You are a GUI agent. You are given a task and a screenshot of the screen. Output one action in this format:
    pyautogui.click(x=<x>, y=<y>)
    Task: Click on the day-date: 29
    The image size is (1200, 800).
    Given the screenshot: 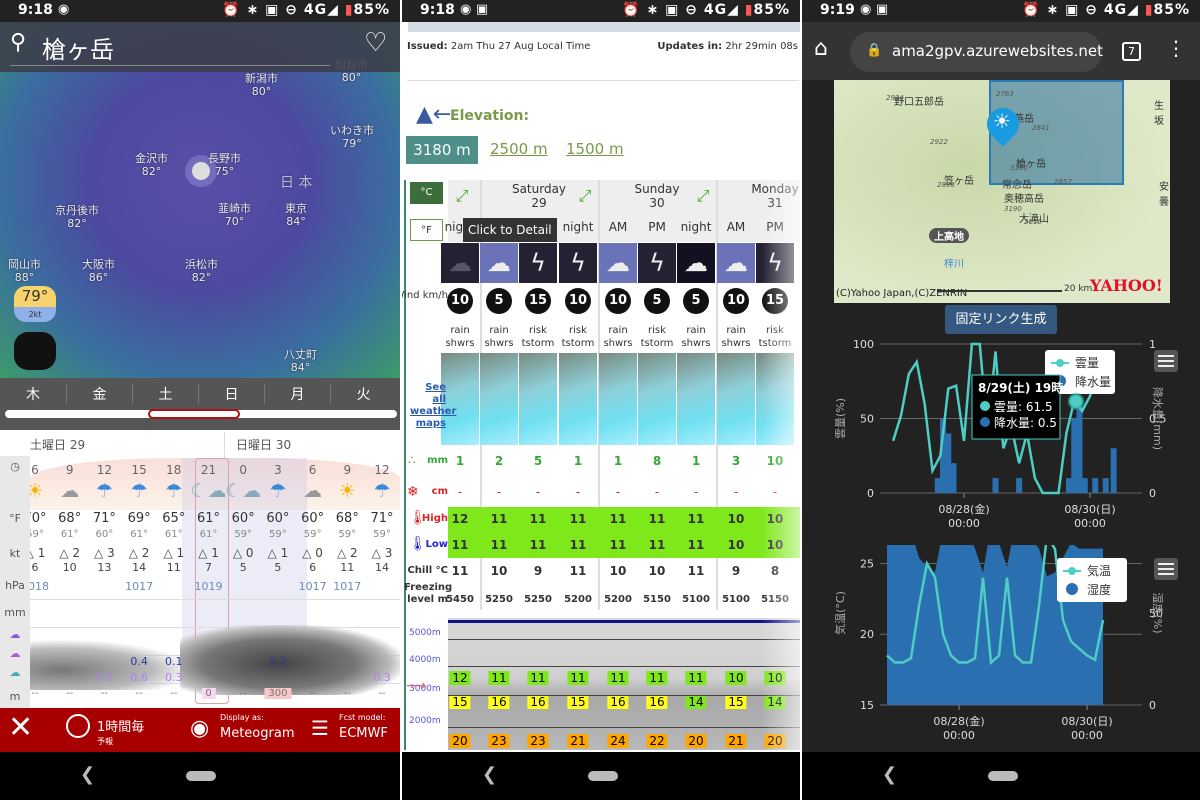 What is the action you would take?
    pyautogui.click(x=538, y=203)
    